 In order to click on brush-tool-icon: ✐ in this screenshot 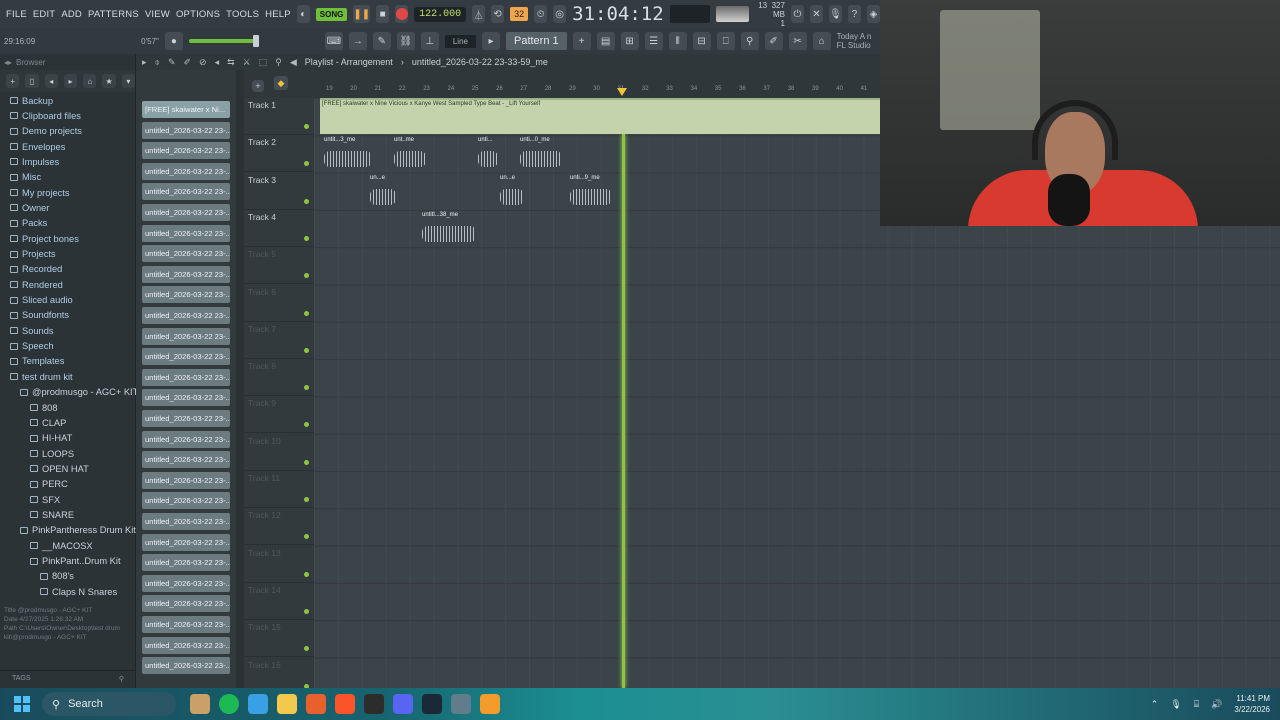, I will do `click(773, 41)`.